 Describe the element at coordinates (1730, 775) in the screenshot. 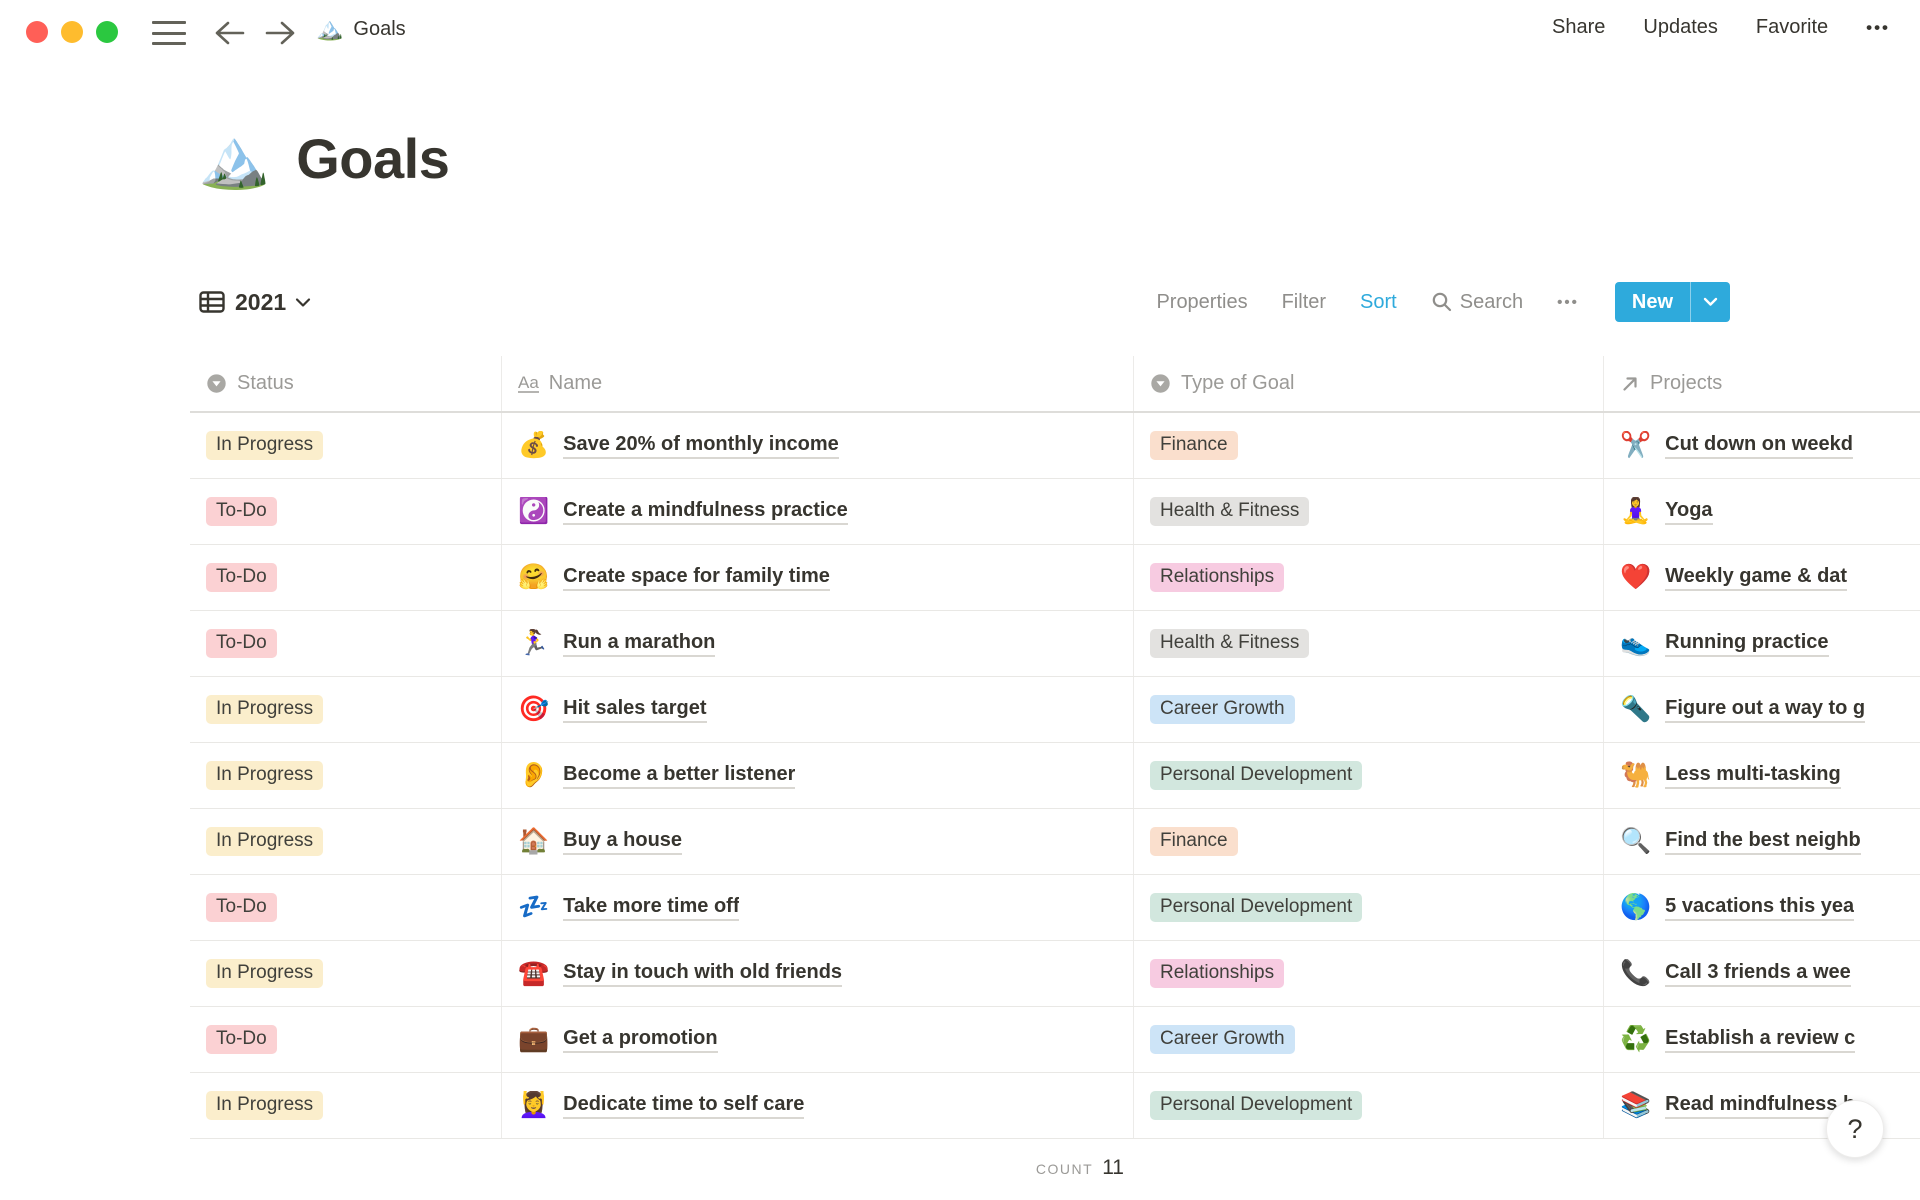

I see `project-link: 🐫 Less multi-tasking` at that location.